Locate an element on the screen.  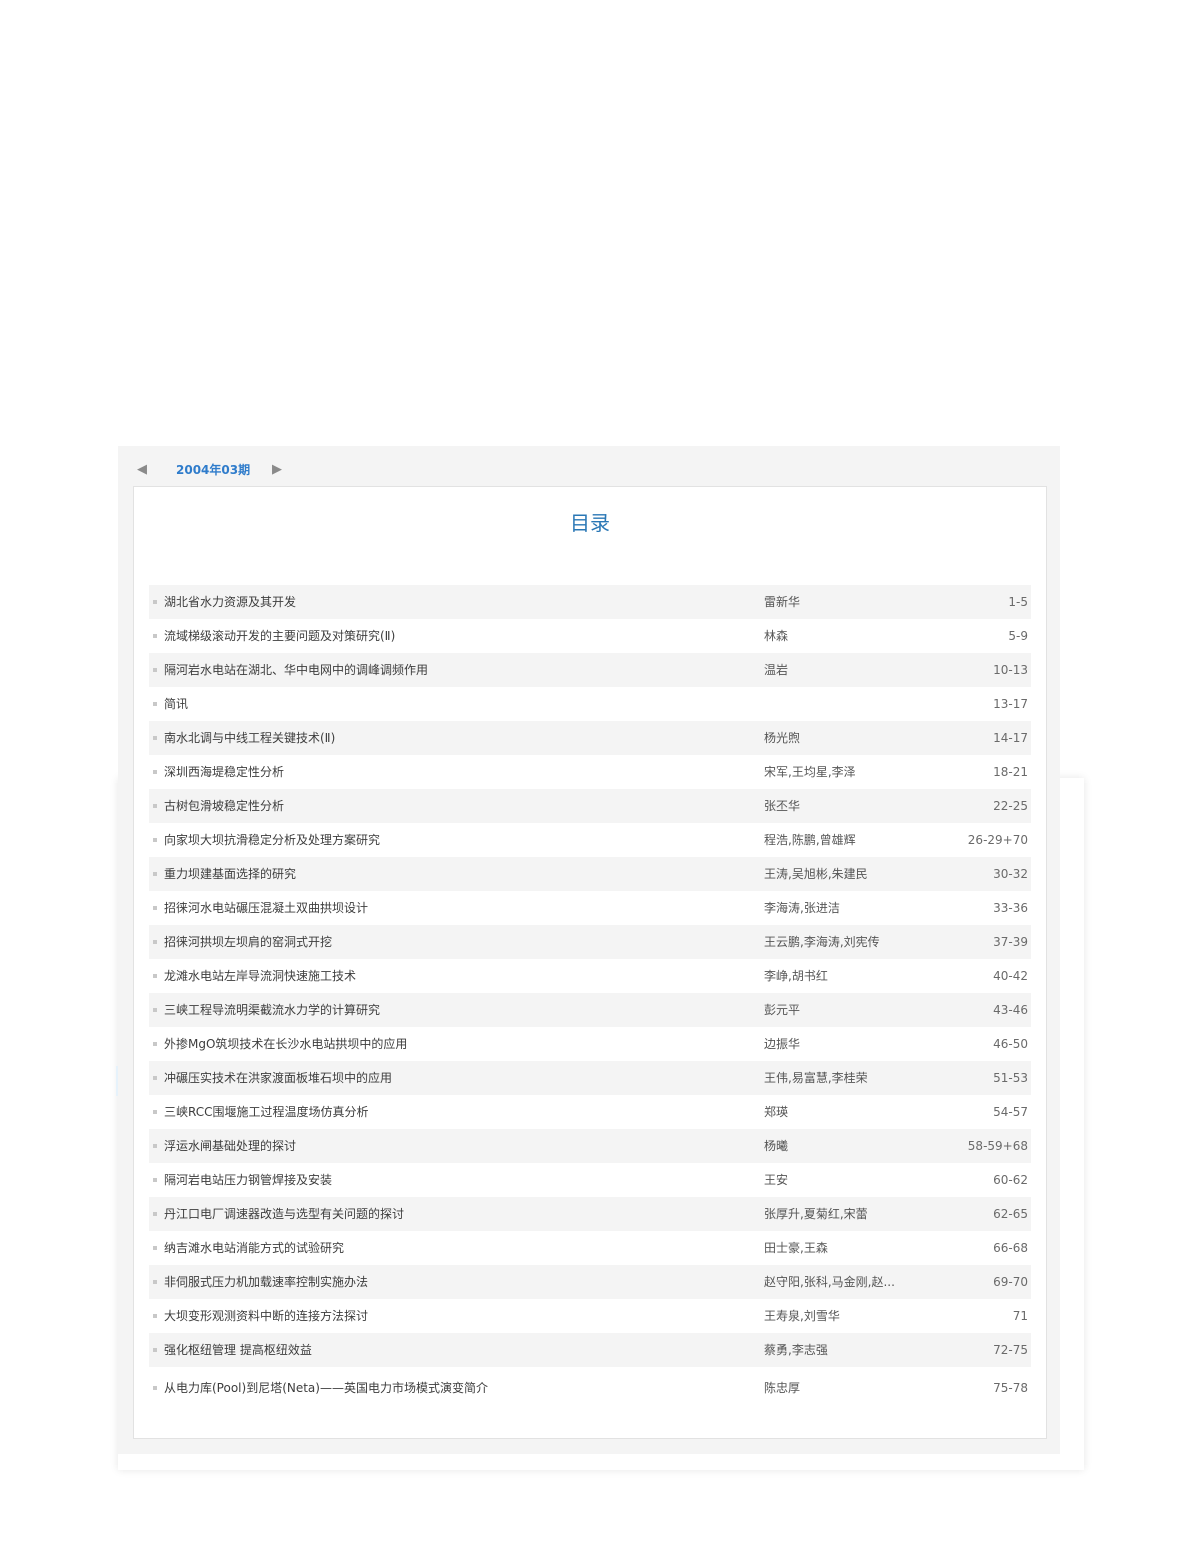
toc-row: 纳吉滩水电站消能方式的试验研究 田士豪,王森 66-68 is located at coordinates (590, 1248).